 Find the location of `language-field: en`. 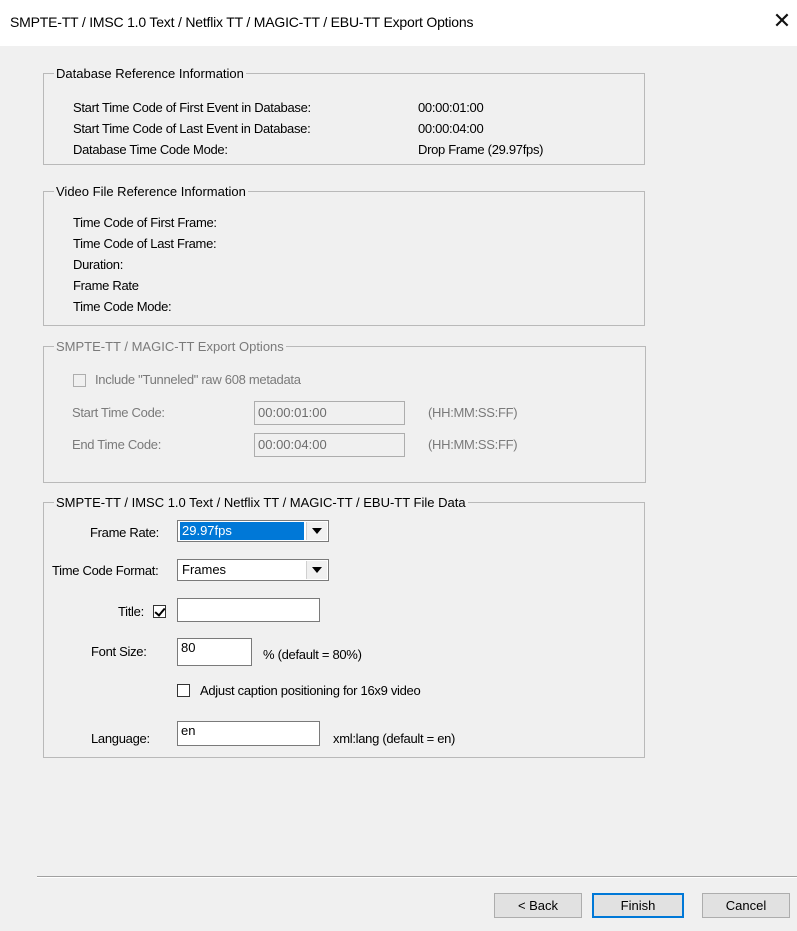

language-field: en is located at coordinates (248, 733).